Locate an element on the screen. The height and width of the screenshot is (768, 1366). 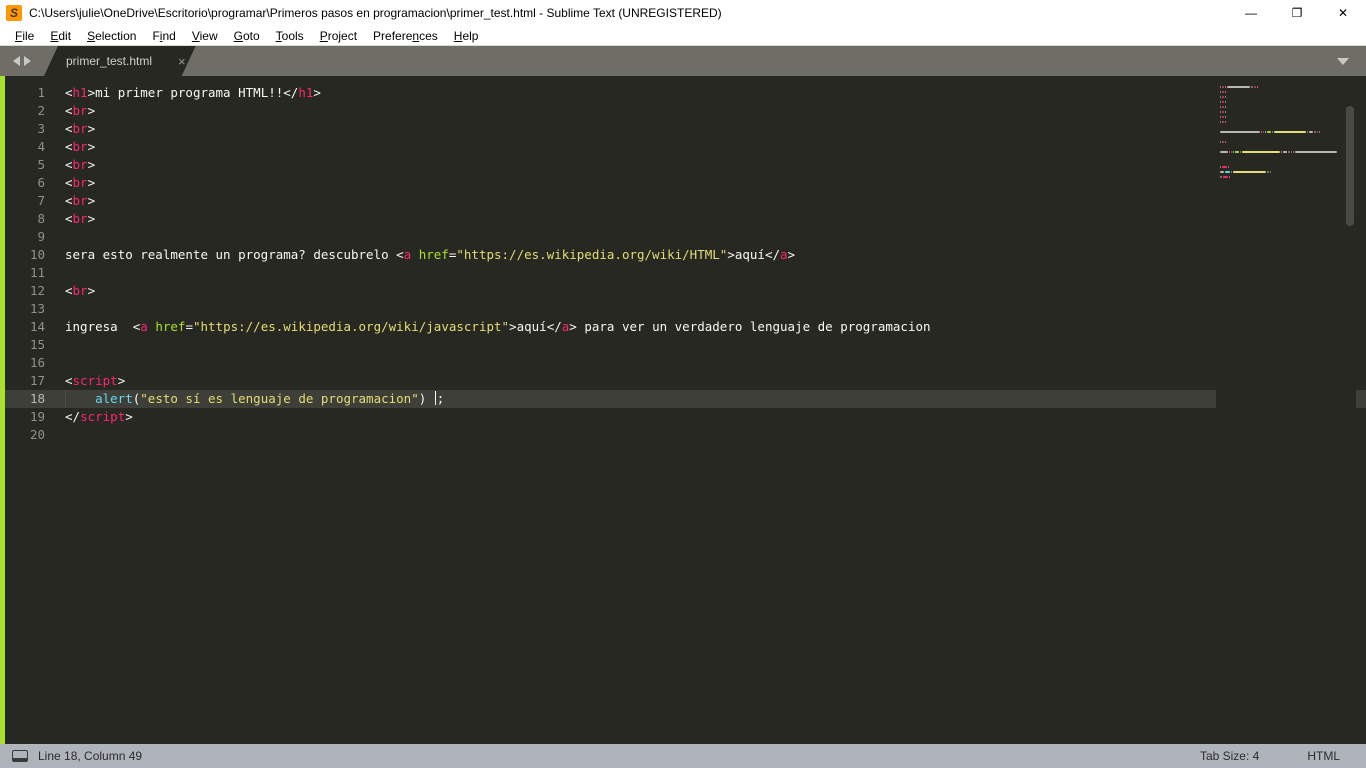
line-number: 1 is located at coordinates (41, 92).